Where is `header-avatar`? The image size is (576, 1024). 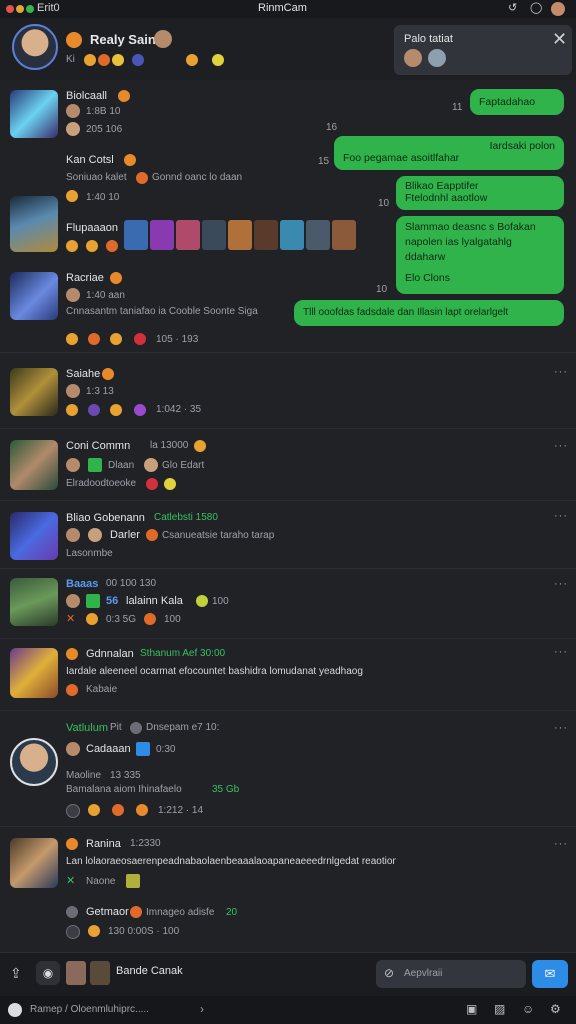 header-avatar is located at coordinates (35, 47).